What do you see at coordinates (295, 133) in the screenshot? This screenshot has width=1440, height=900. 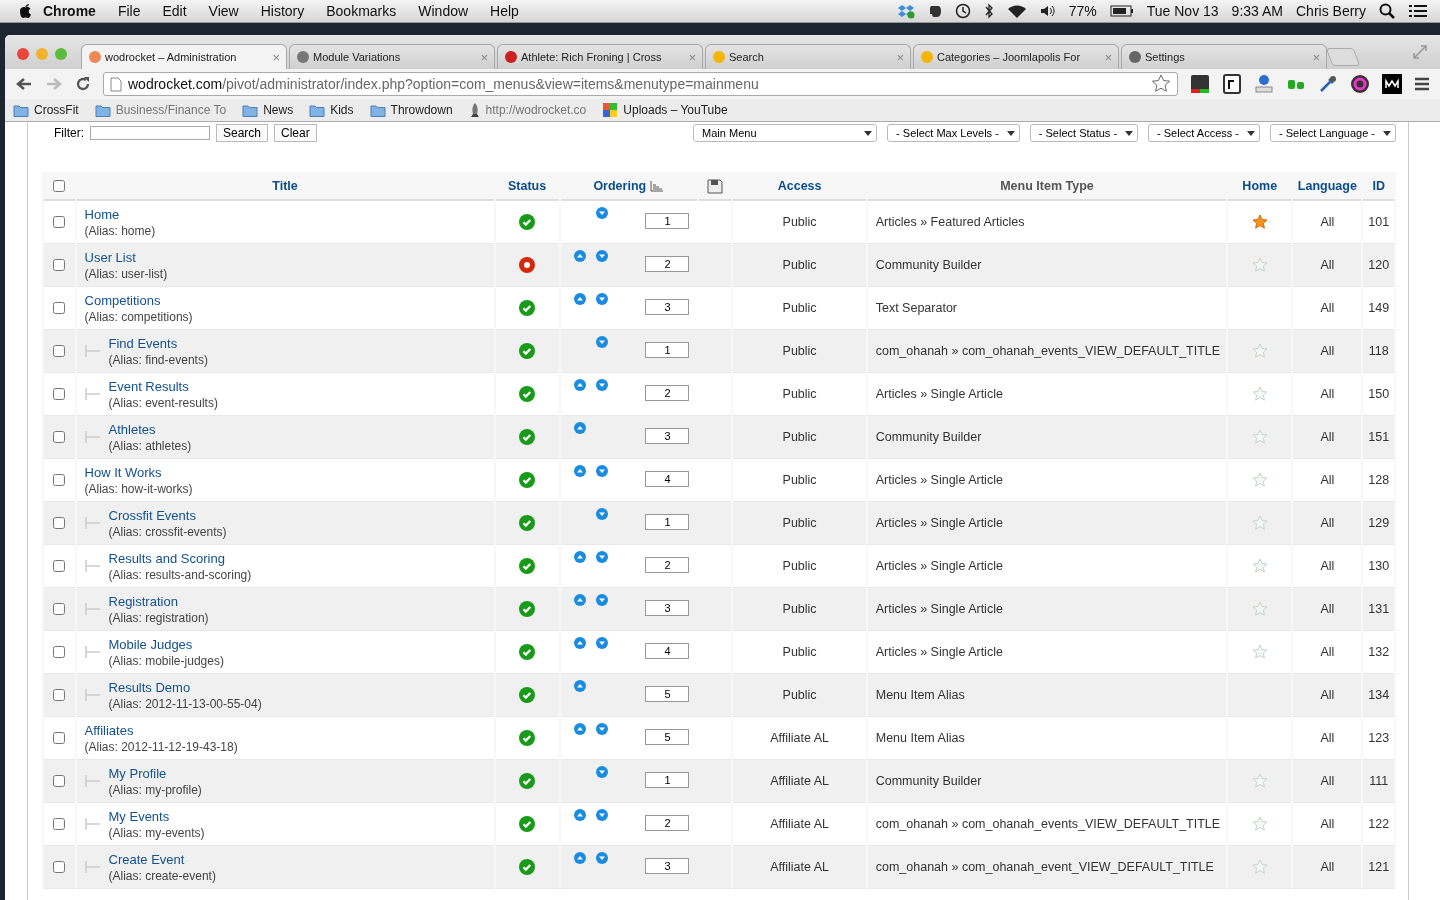 I see `filter-button: Clear` at bounding box center [295, 133].